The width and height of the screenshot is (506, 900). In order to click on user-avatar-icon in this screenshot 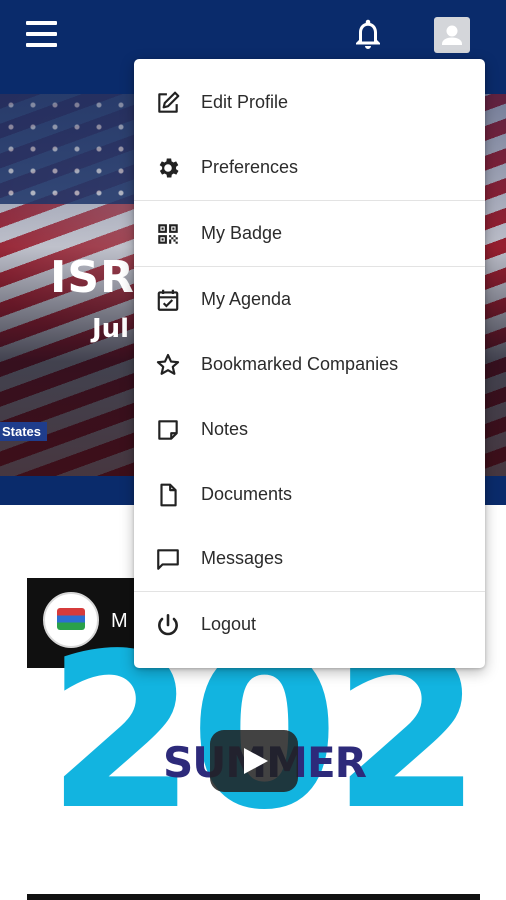, I will do `click(452, 35)`.